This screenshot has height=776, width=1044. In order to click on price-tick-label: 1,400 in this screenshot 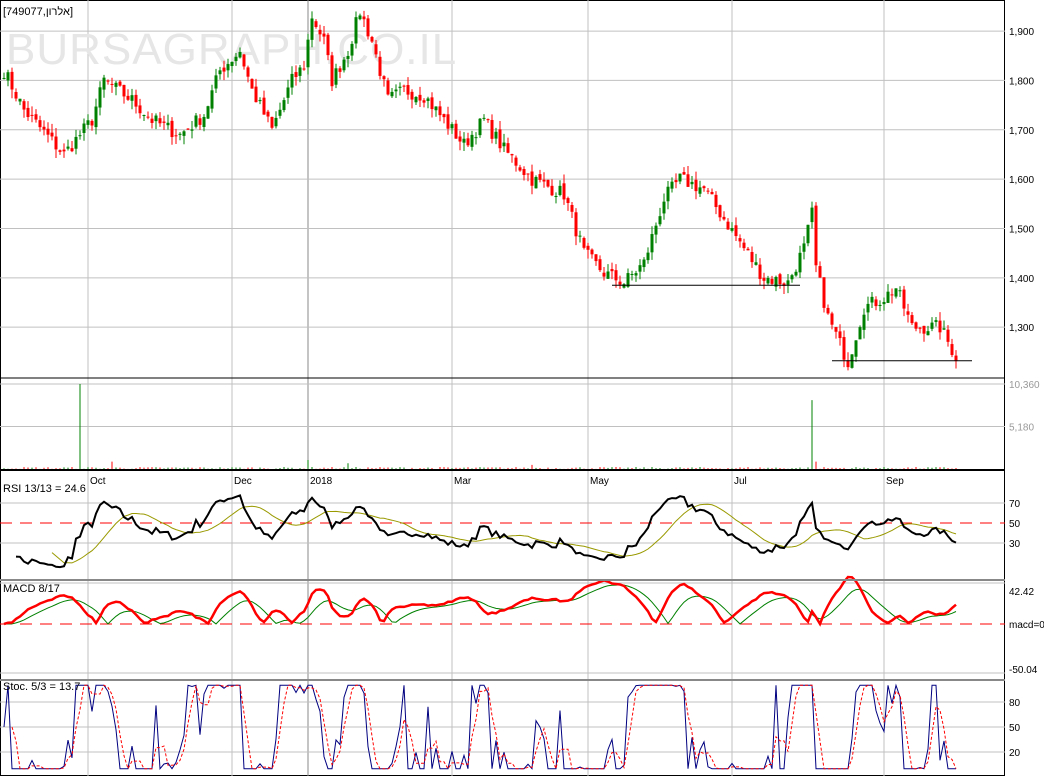, I will do `click(1021, 279)`.